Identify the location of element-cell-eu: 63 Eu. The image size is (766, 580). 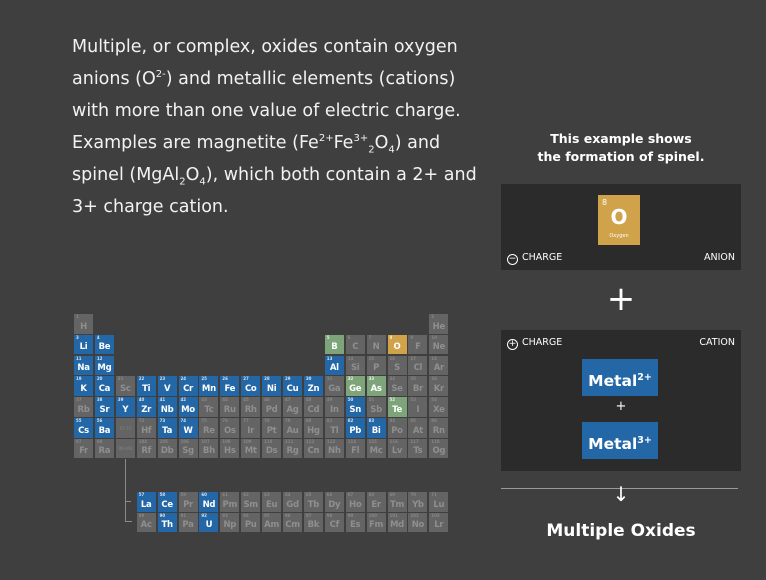
(272, 502).